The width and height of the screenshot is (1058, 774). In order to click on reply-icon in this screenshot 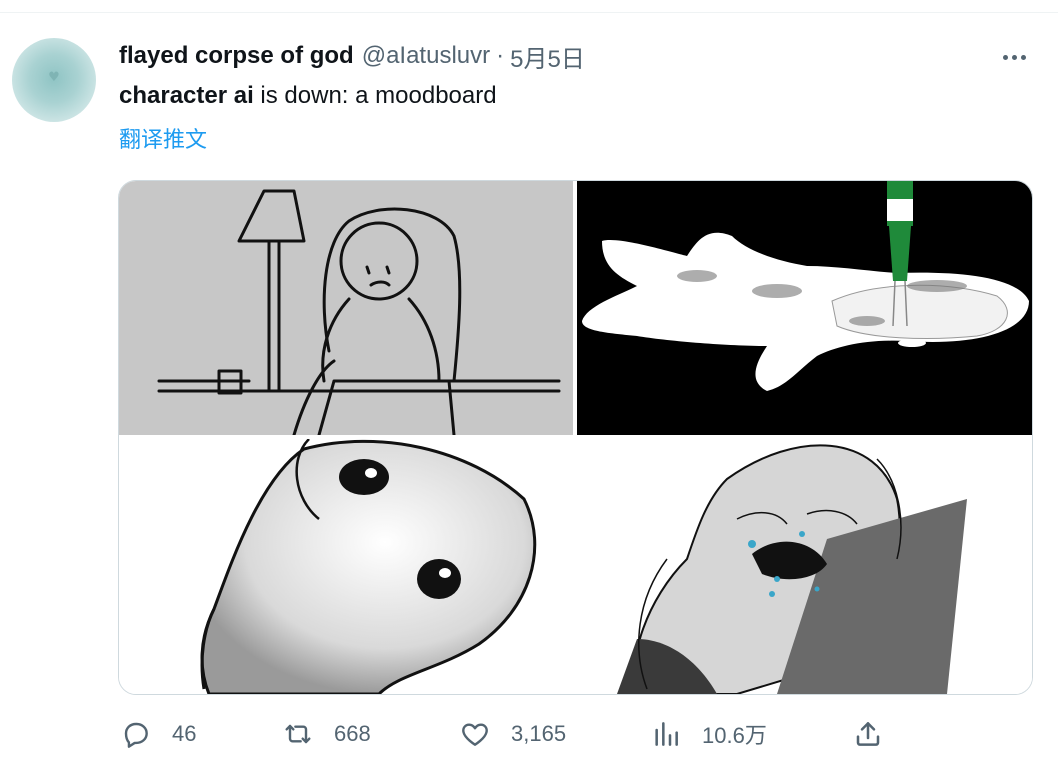, I will do `click(136, 735)`.